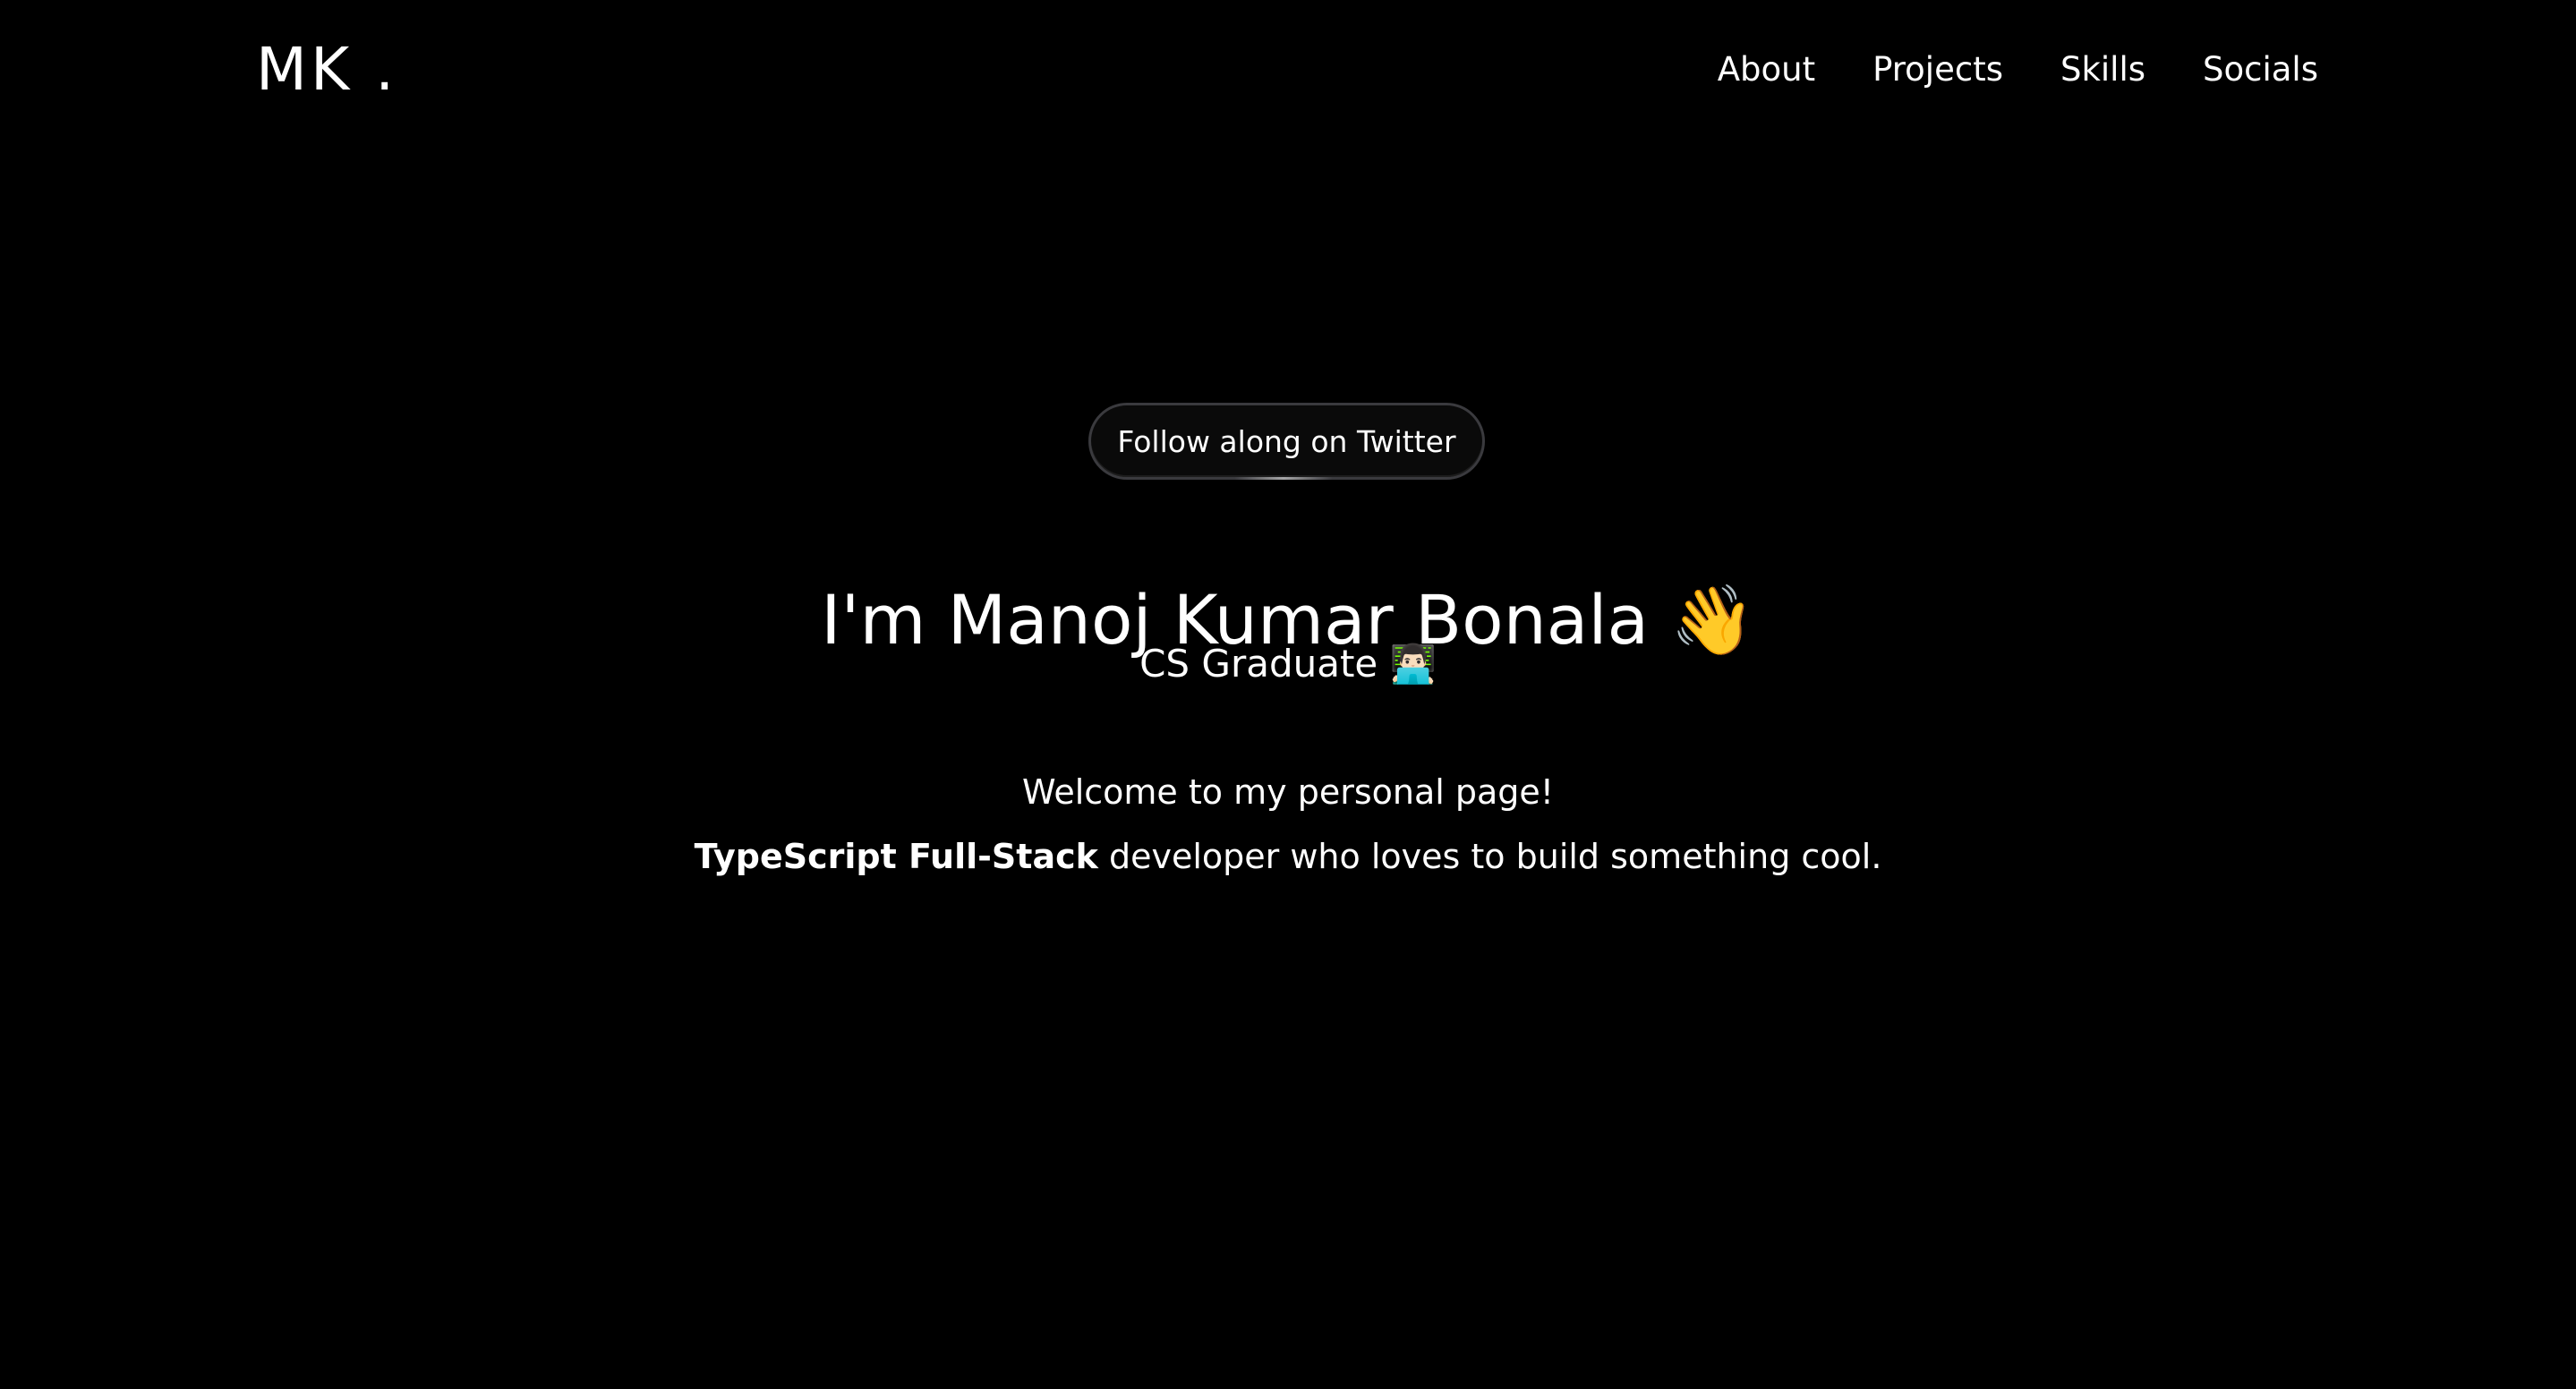  I want to click on hero-subtitle-text: CS Graduate, so click(1258, 664).